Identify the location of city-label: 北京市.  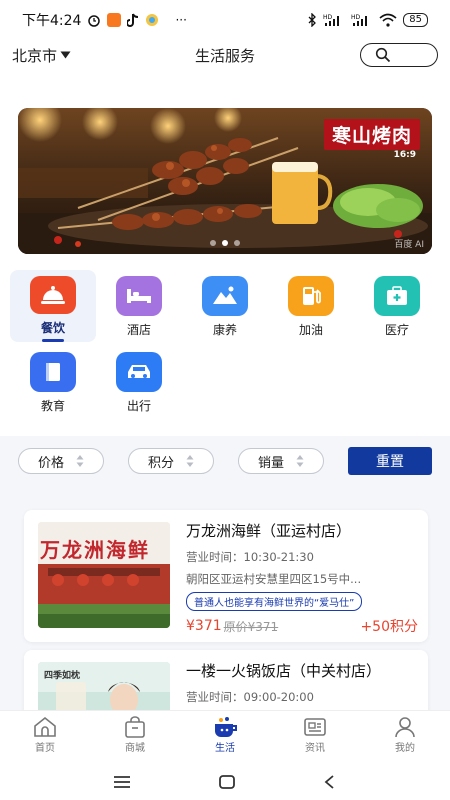
(35, 55).